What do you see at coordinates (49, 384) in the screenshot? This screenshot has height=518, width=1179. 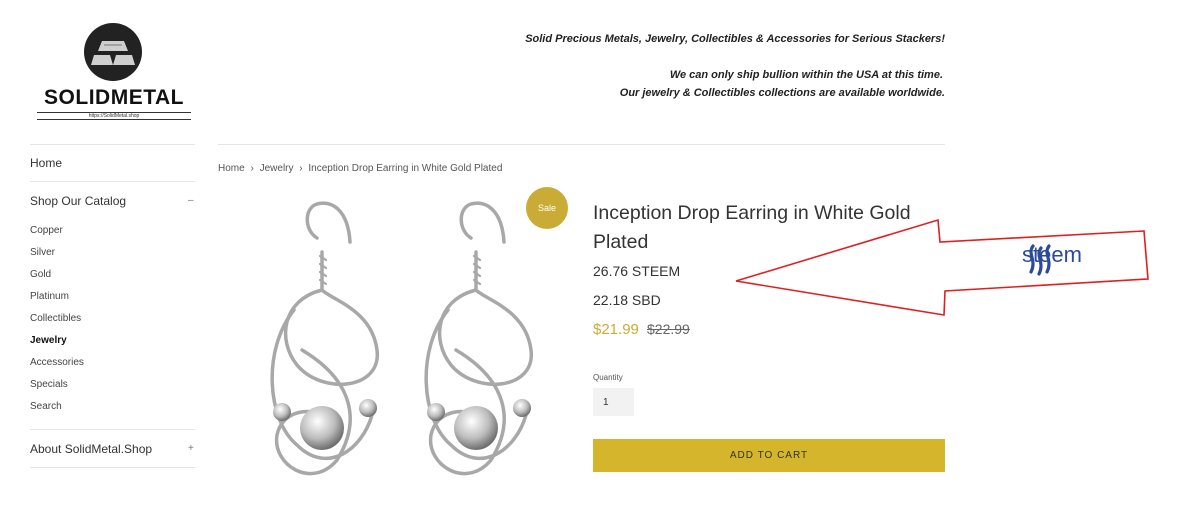 I see `sidebar-item-specials: Specials` at bounding box center [49, 384].